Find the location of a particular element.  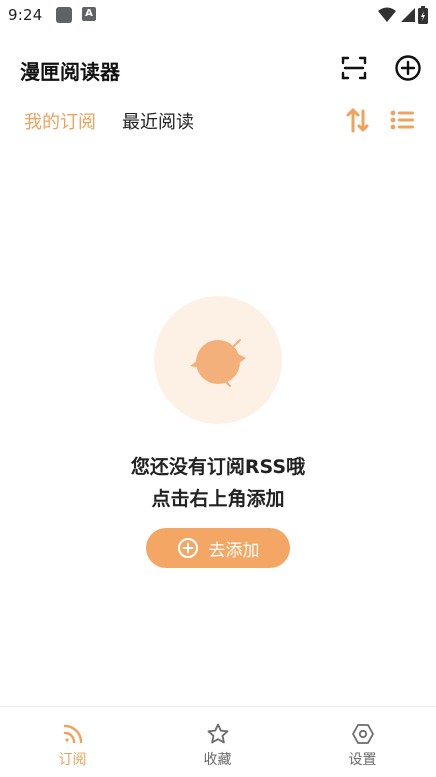

bottom-navigation: 订阅 收藏 设置 is located at coordinates (218, 741).